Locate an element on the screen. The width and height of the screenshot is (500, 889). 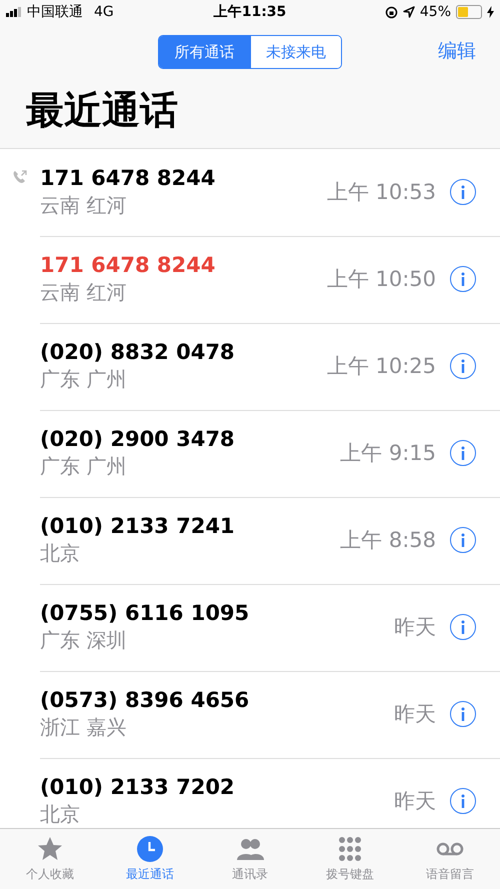
tab-bar-item: 个人收藏 is located at coordinates (50, 859).